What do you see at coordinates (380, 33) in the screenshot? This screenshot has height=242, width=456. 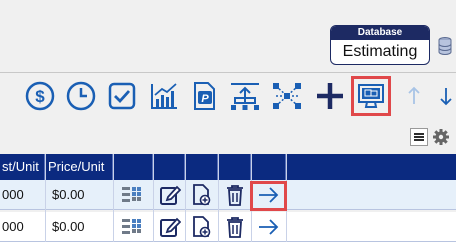 I see `database-header-label: Database` at bounding box center [380, 33].